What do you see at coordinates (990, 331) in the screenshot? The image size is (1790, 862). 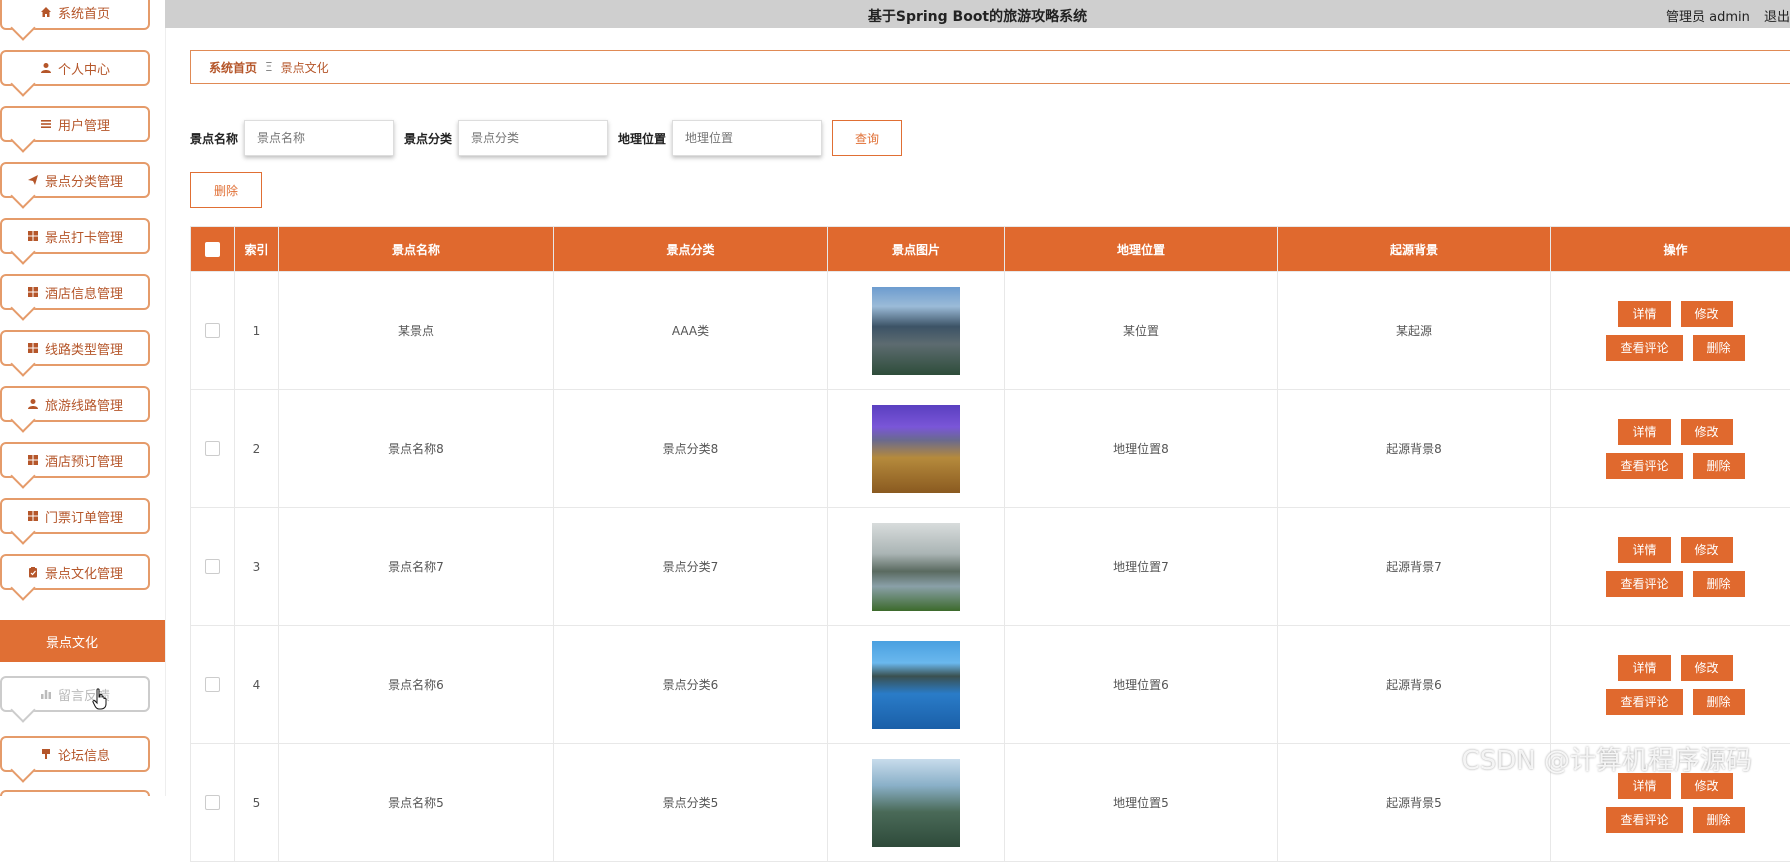 I see `table-row: 1 某景点 AAA类 某位置 某起源 详情修改 查看评论删除` at bounding box center [990, 331].